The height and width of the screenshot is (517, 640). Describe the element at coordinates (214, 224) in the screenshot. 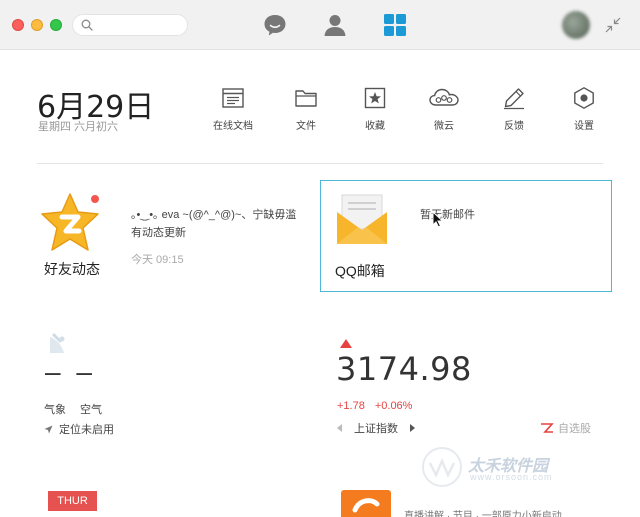

I see `feed-update-text: ｡•‿•｡ eva ~(@^_^@)~、宁缺毋滥有动态更新` at that location.